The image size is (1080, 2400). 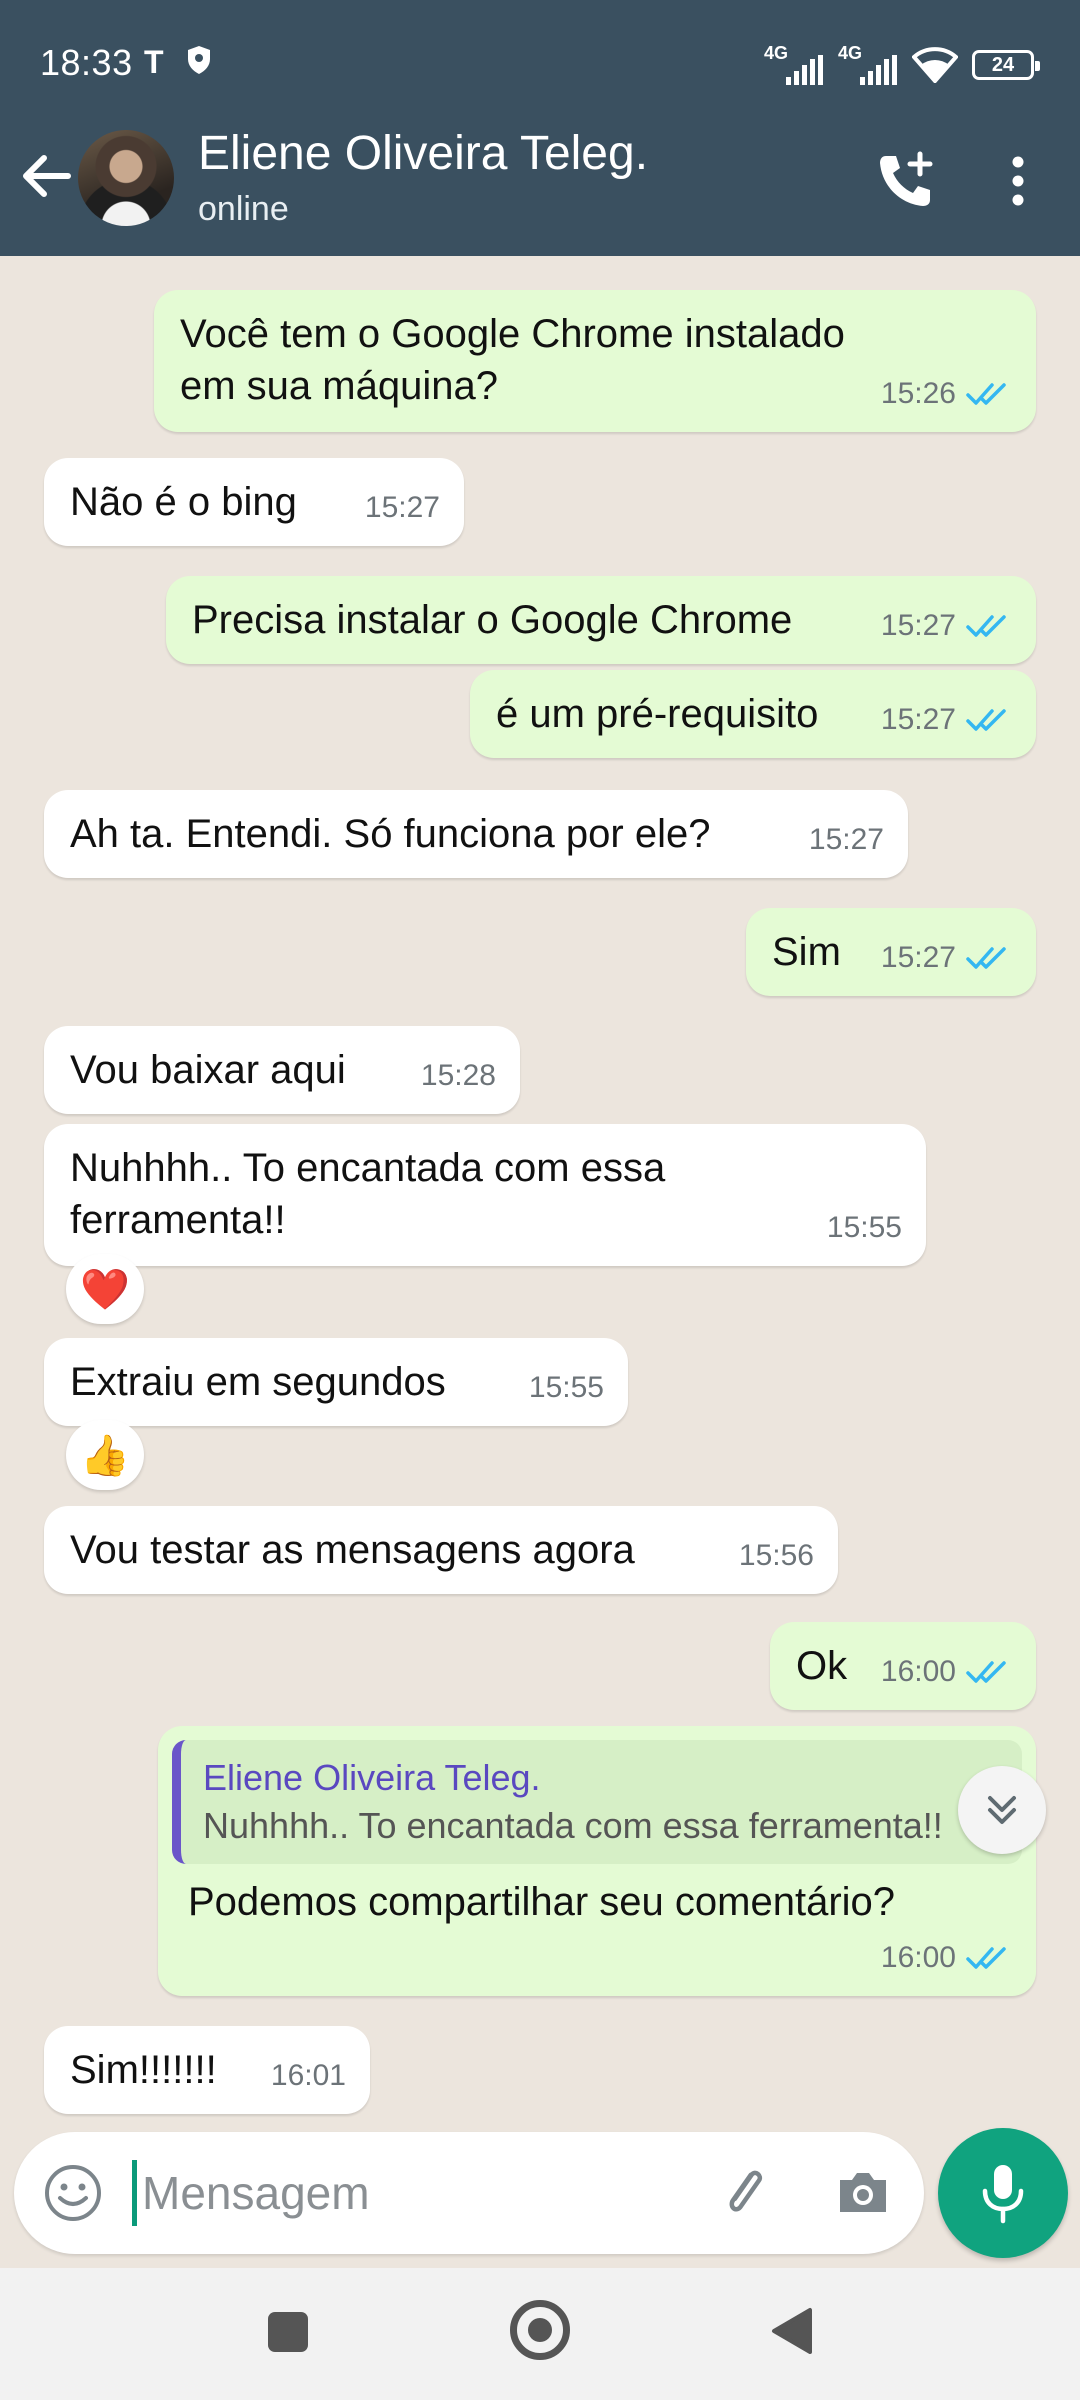 I want to click on message-bubble-incoming: Vou baixar aqui 15:28, so click(x=282, y=1070).